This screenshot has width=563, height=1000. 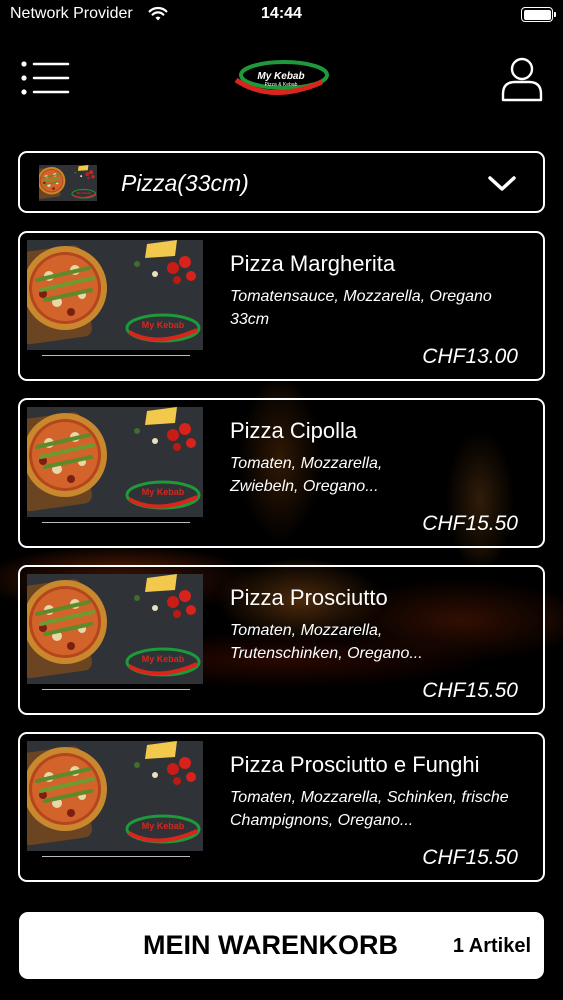 What do you see at coordinates (355, 764) in the screenshot?
I see `product-title: Pizza Prosciutto e Funghi` at bounding box center [355, 764].